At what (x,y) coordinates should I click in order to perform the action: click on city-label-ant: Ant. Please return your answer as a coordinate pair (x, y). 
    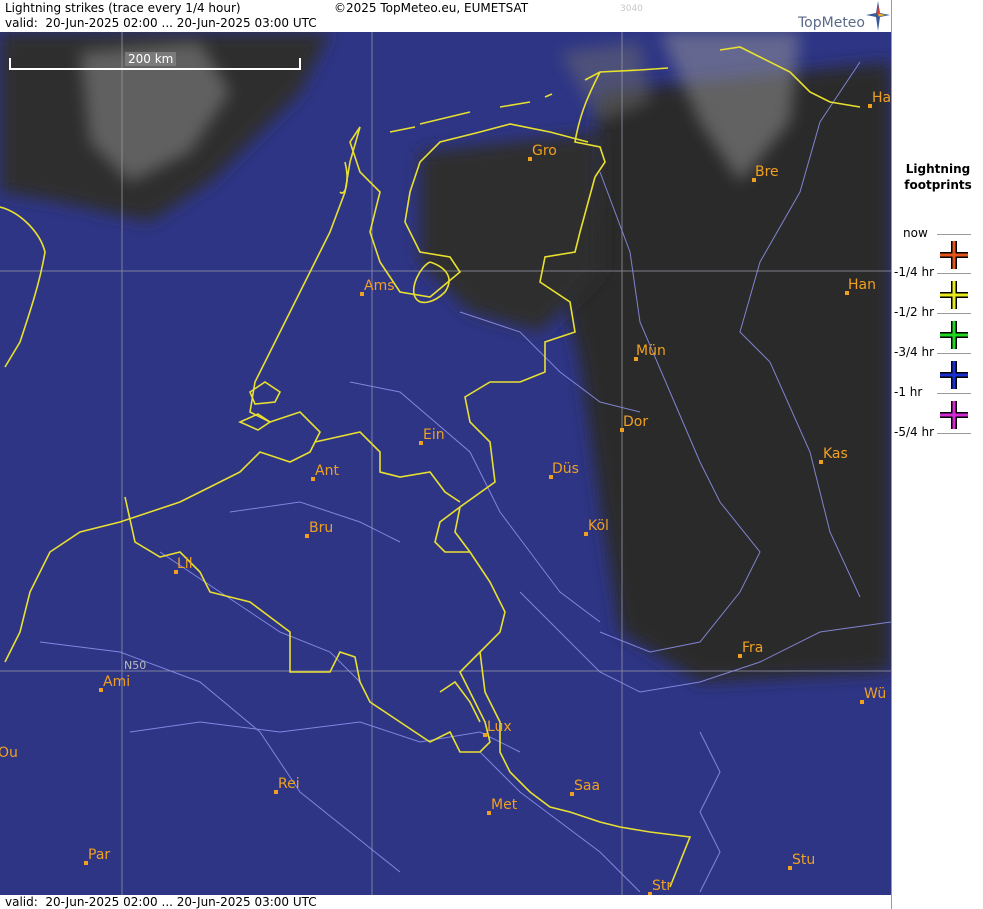
    Looking at the image, I should click on (327, 471).